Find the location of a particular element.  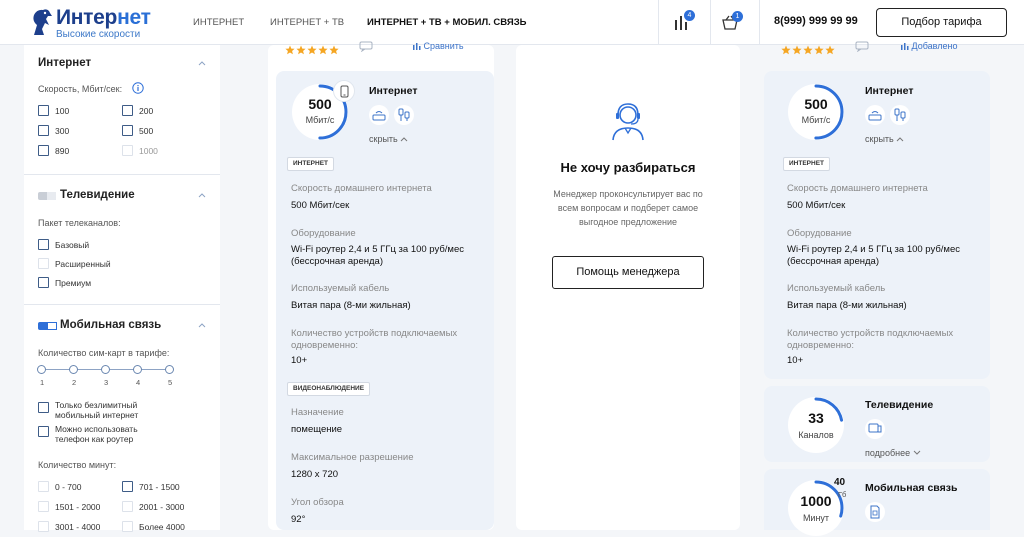

equipment-label: Оборудование is located at coordinates (323, 233).